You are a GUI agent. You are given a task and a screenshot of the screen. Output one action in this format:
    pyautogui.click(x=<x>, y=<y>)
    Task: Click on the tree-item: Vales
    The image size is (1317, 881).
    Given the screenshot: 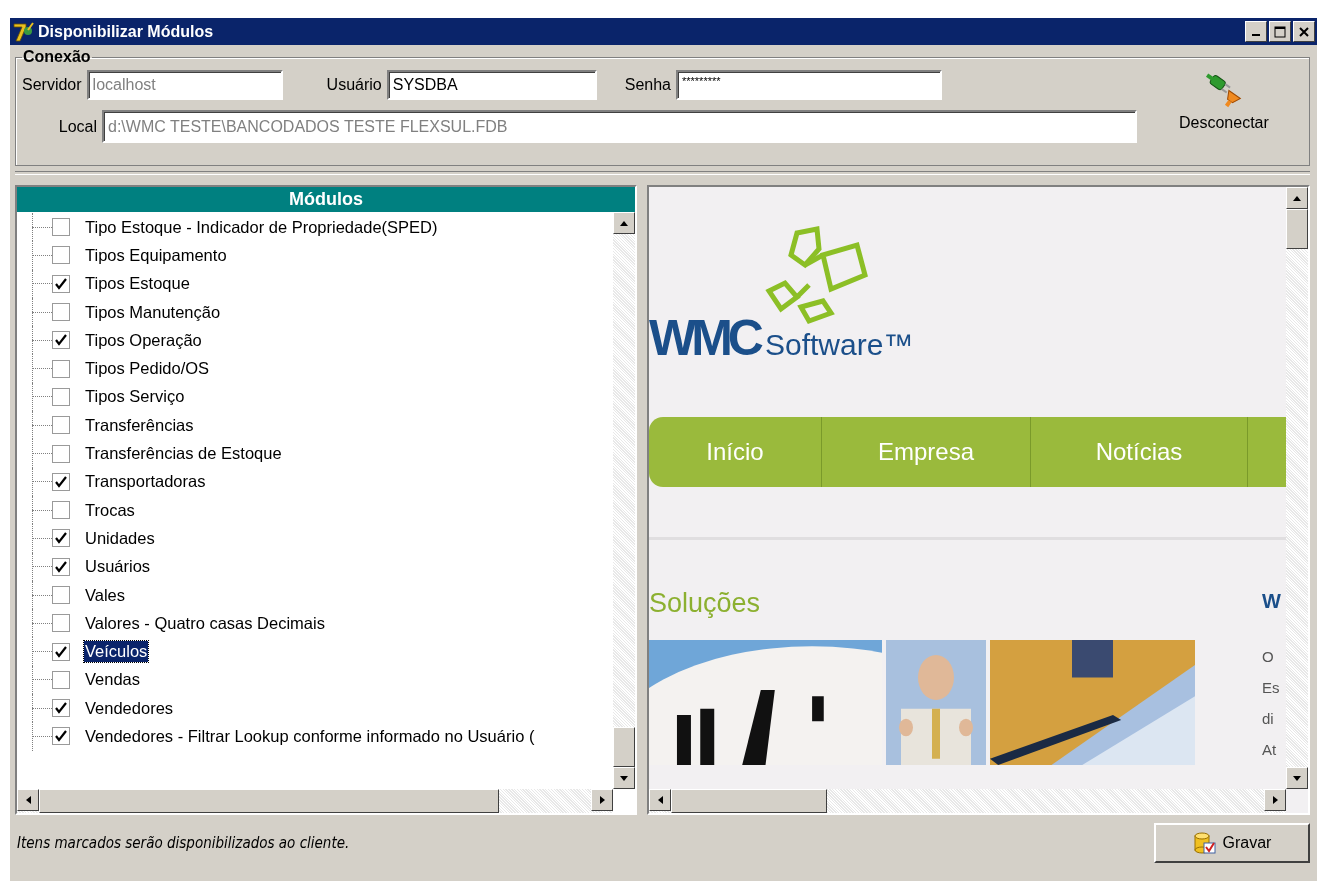 What is the action you would take?
    pyautogui.click(x=105, y=595)
    